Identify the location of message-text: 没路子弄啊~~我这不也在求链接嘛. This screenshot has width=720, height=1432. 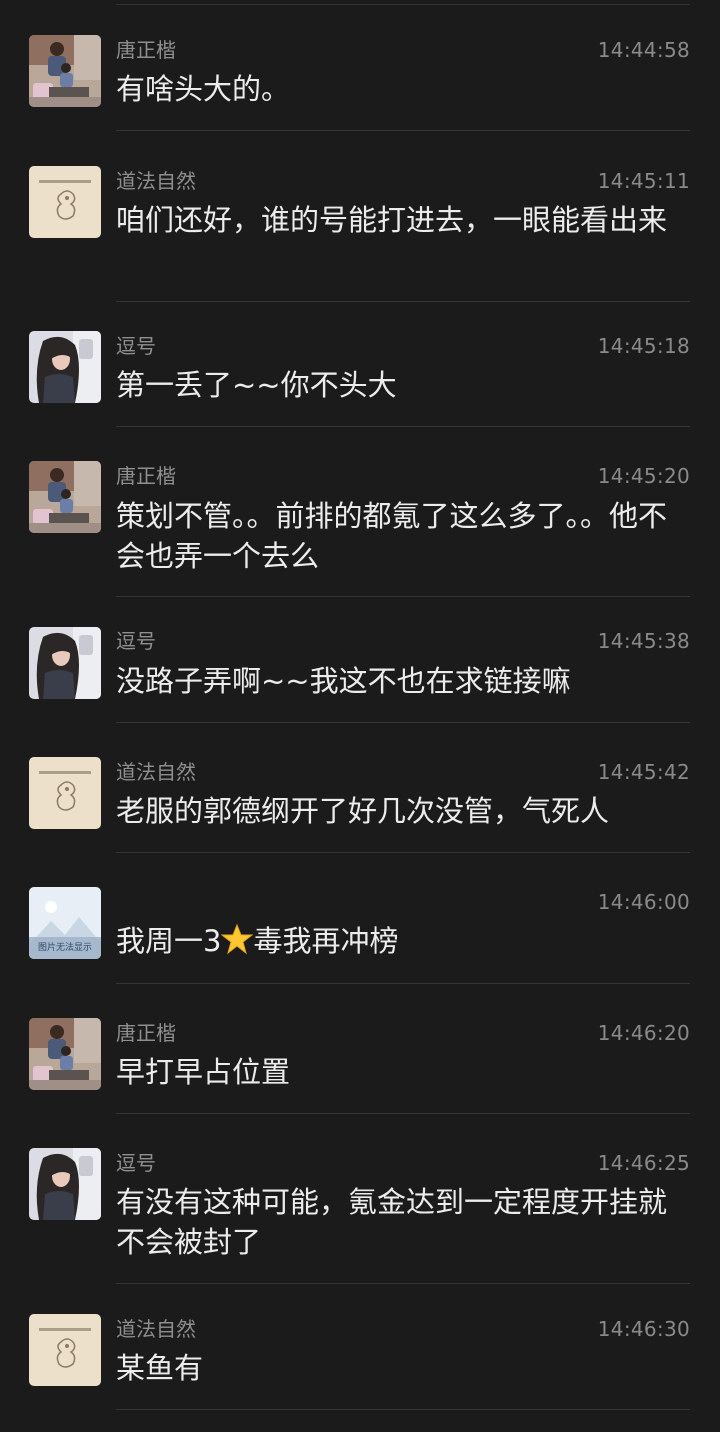
(343, 681).